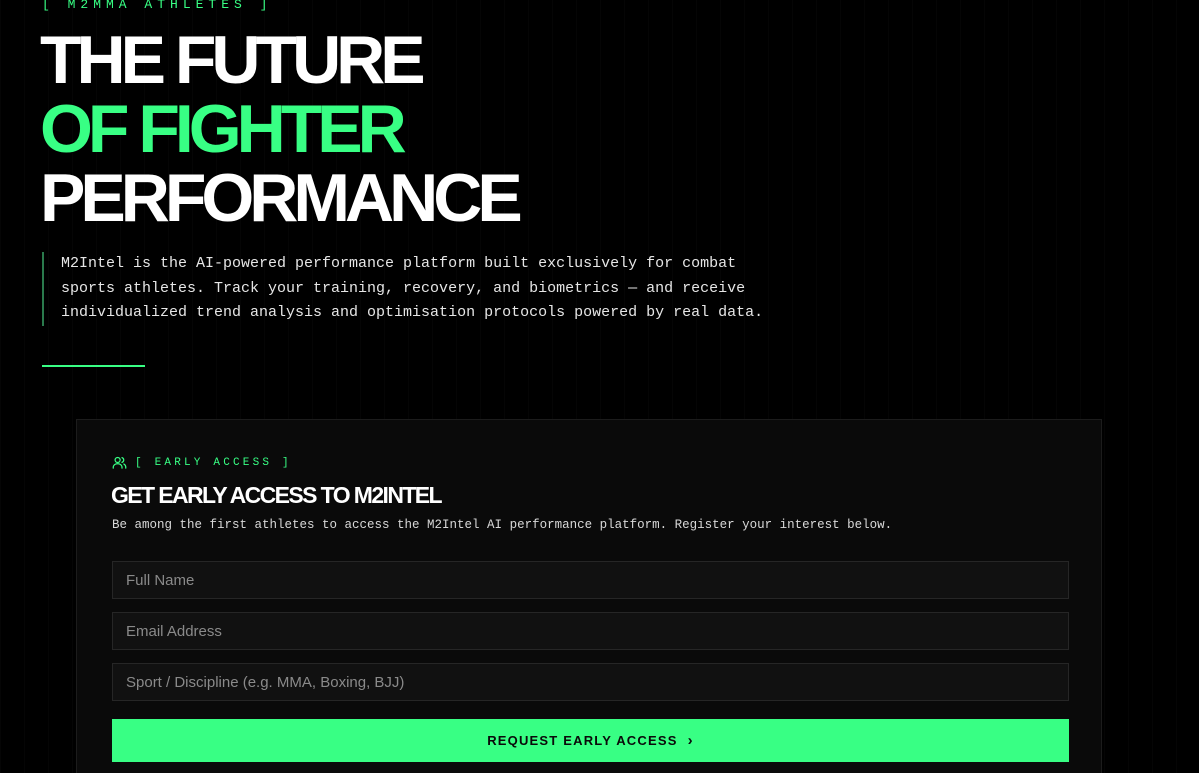 This screenshot has width=1199, height=773. Describe the element at coordinates (590, 682) in the screenshot. I see `sport-discipline-input` at that location.